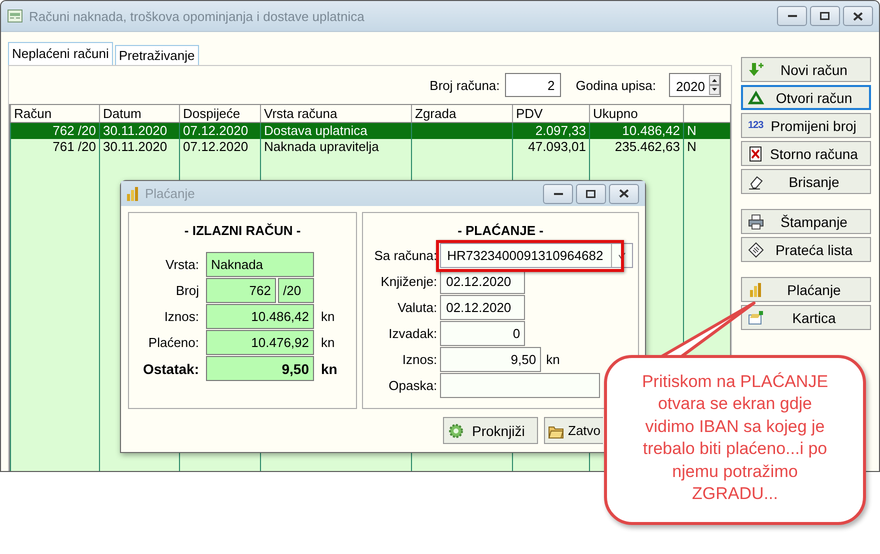 Image resolution: width=880 pixels, height=554 pixels. Describe the element at coordinates (806, 317) in the screenshot. I see `action-button: Kartica` at that location.